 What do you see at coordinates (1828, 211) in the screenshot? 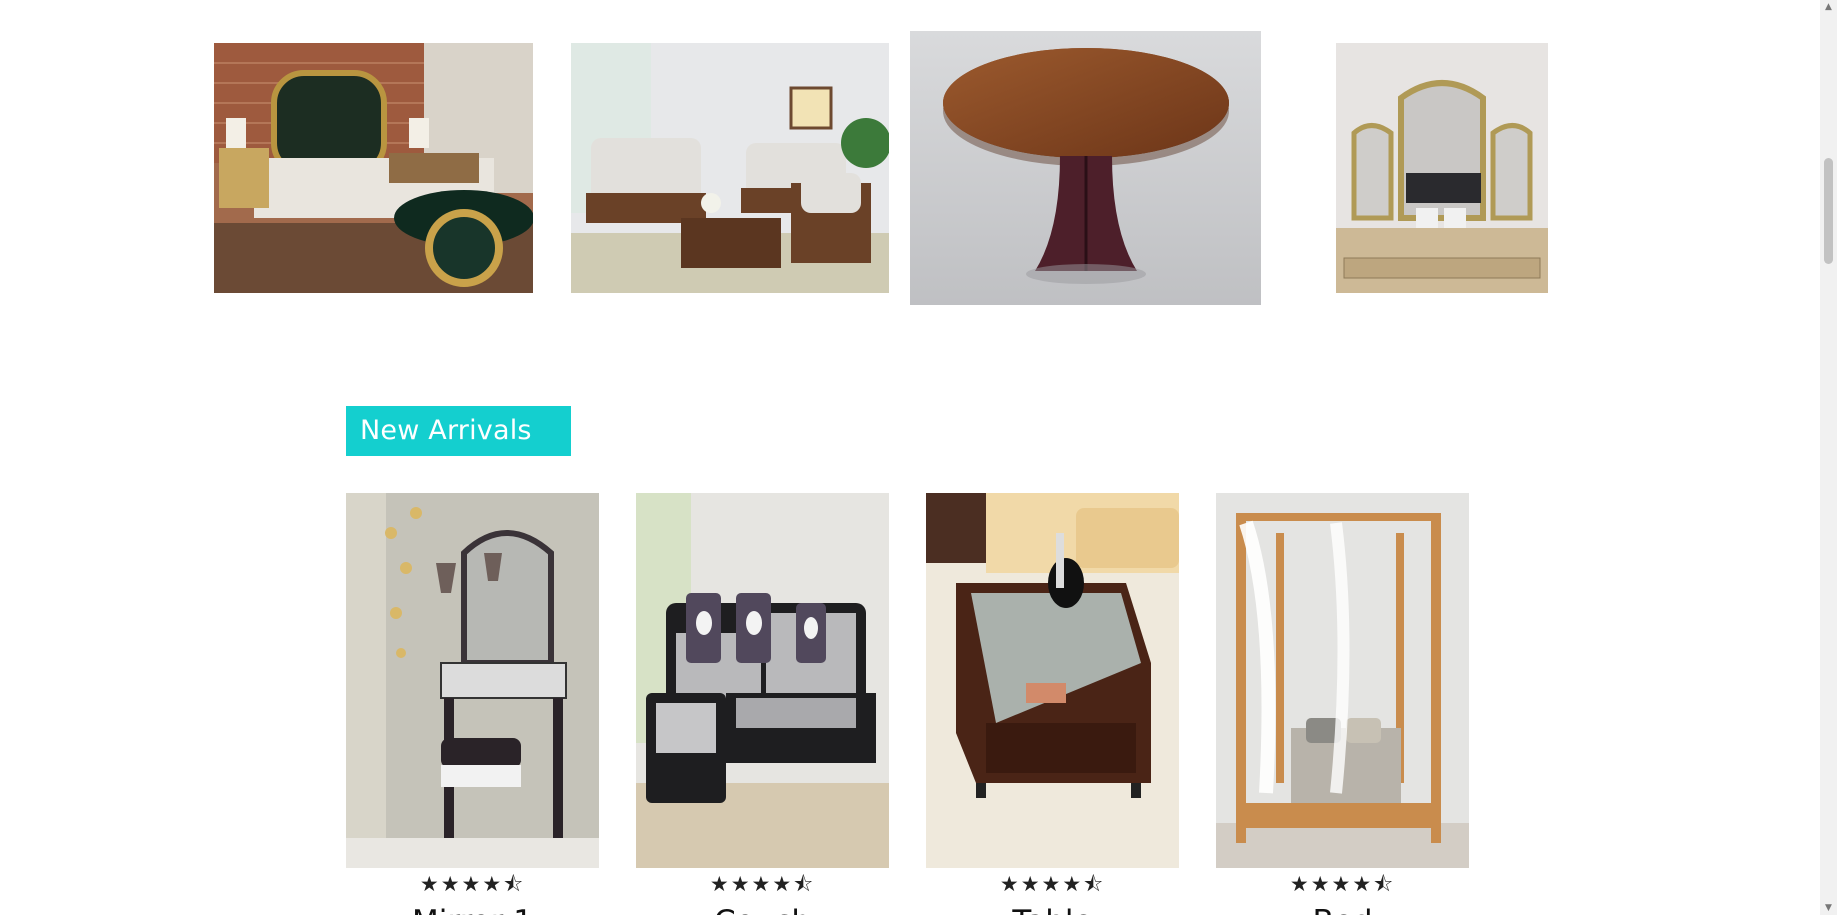
I see `scrollbar-thumb` at bounding box center [1828, 211].